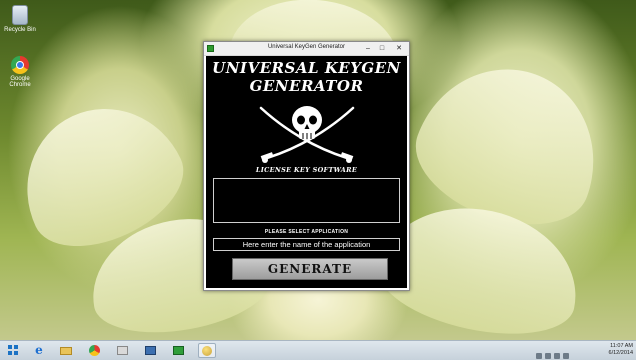  Describe the element at coordinates (20, 65) in the screenshot. I see `chrome-icon` at that location.